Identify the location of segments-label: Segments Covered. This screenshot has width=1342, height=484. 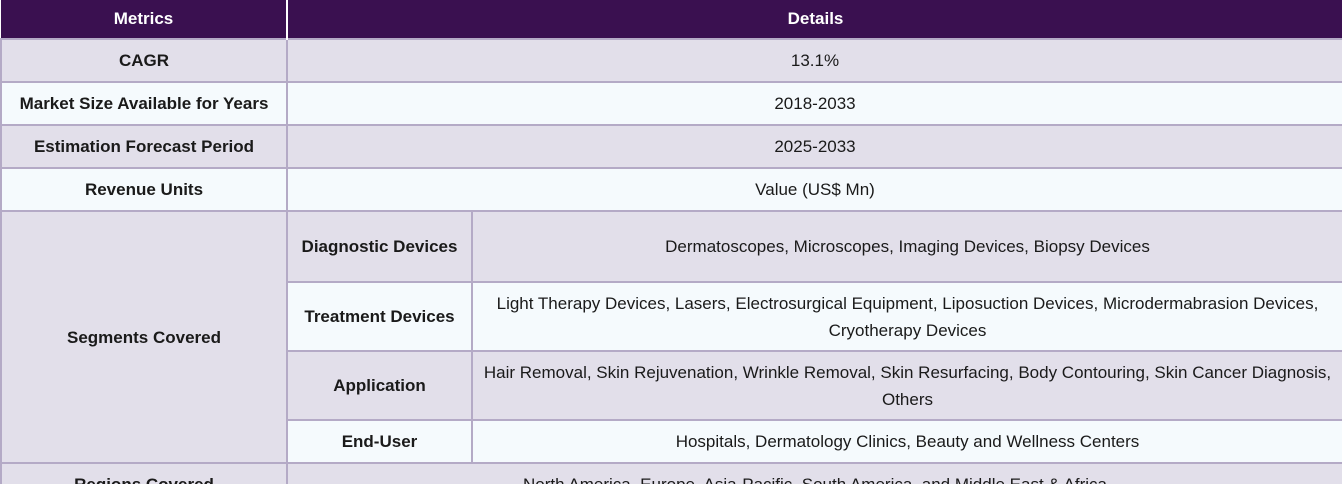
(144, 337).